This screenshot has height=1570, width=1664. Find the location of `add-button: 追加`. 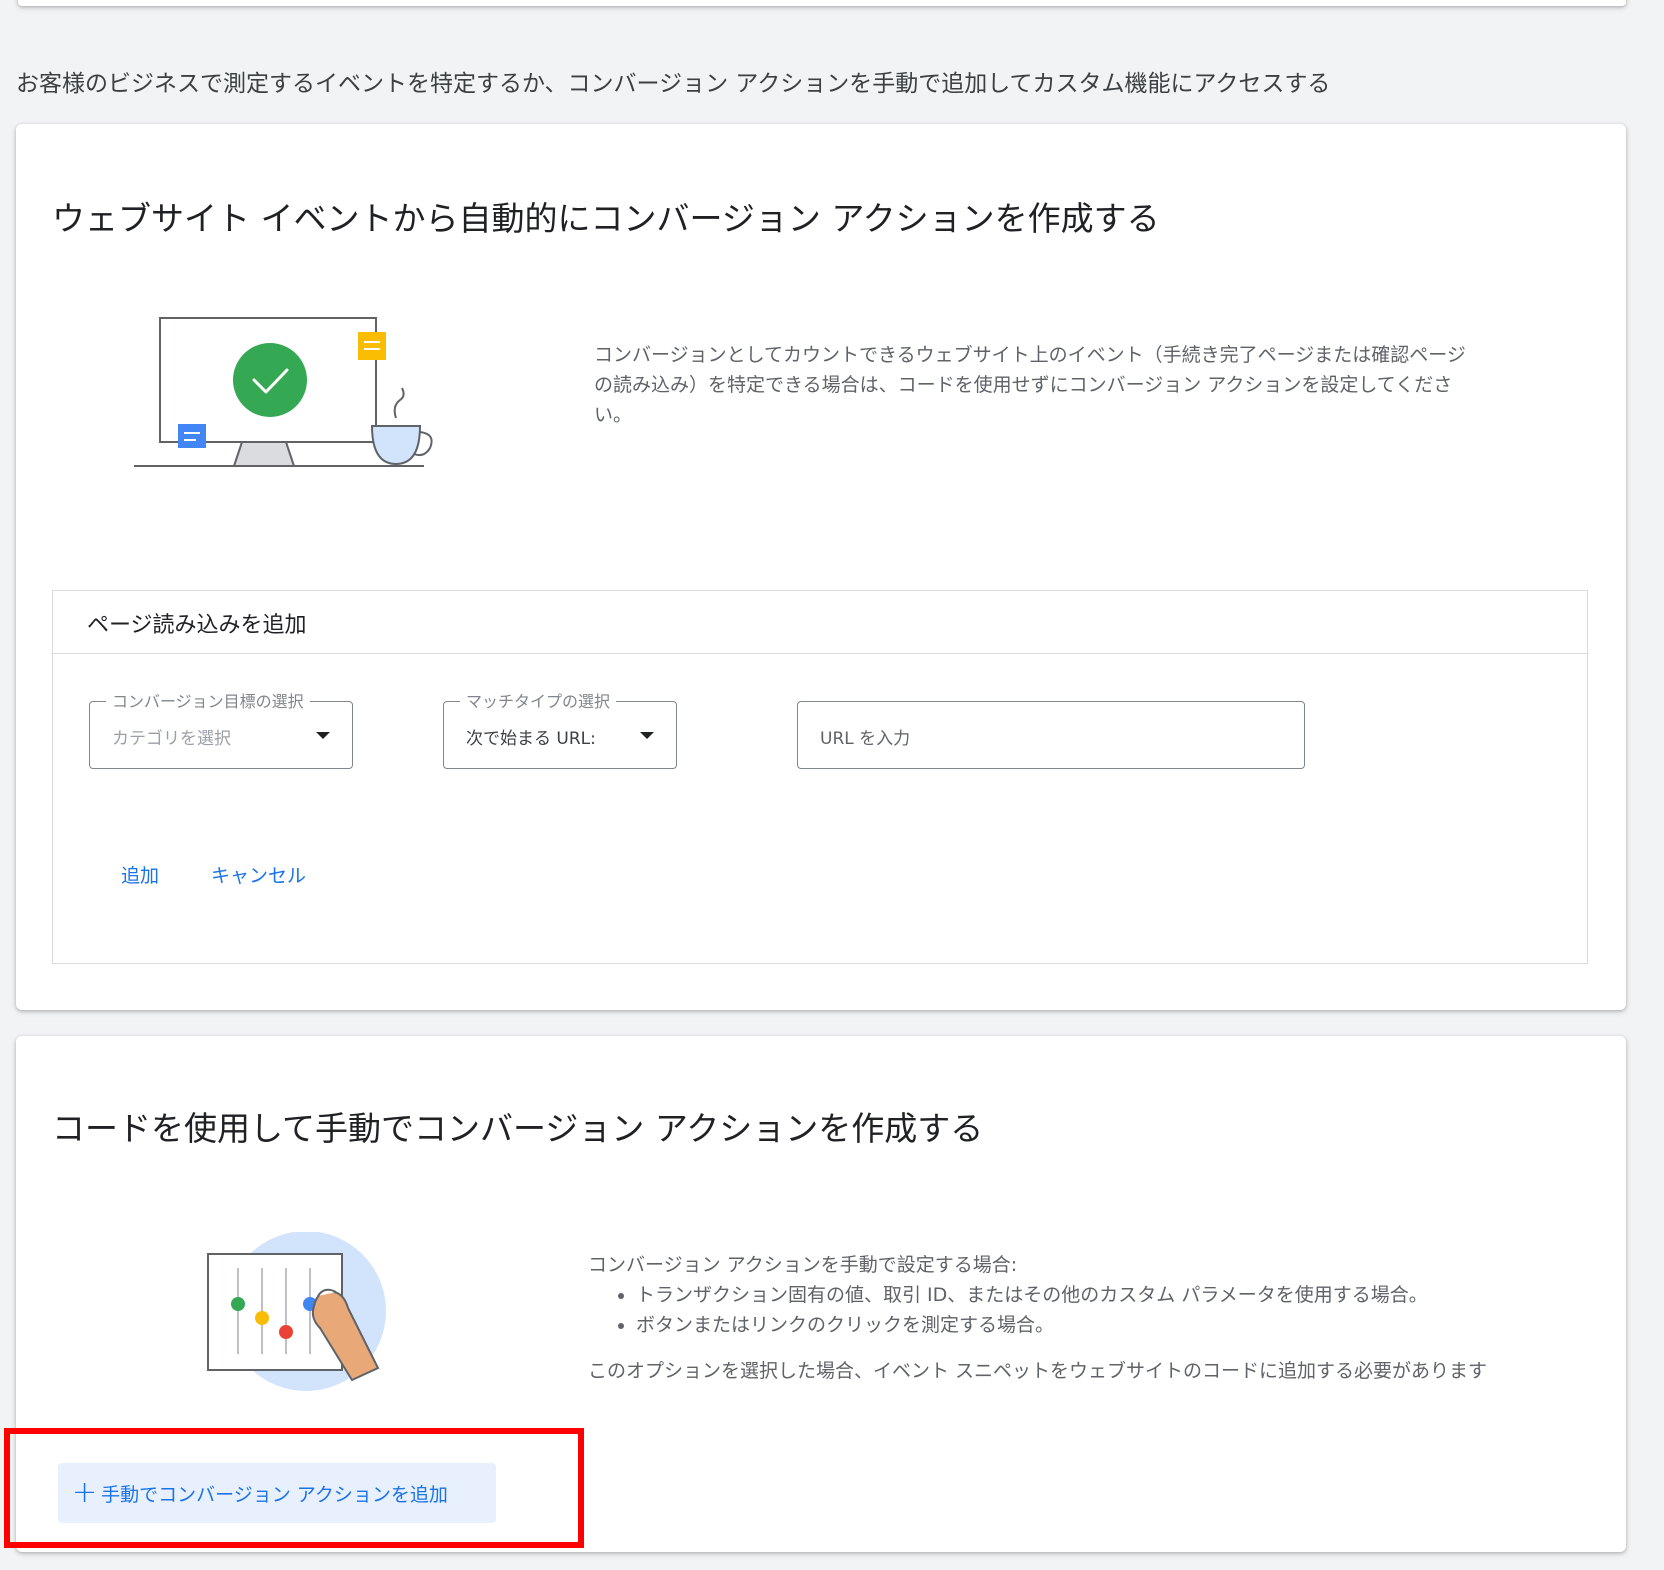

add-button: 追加 is located at coordinates (140, 874).